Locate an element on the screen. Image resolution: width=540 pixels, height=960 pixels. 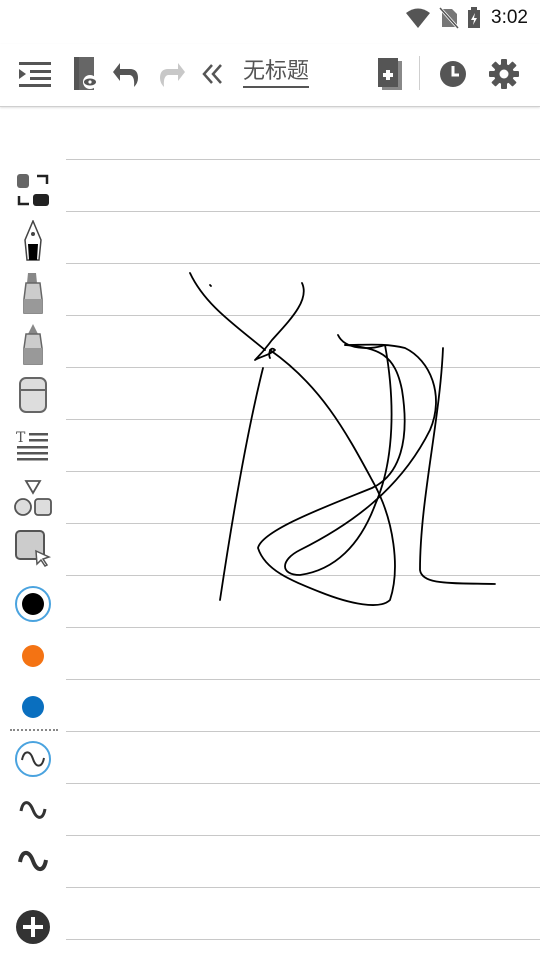
select-cursor-icon is located at coordinates (33, 548).